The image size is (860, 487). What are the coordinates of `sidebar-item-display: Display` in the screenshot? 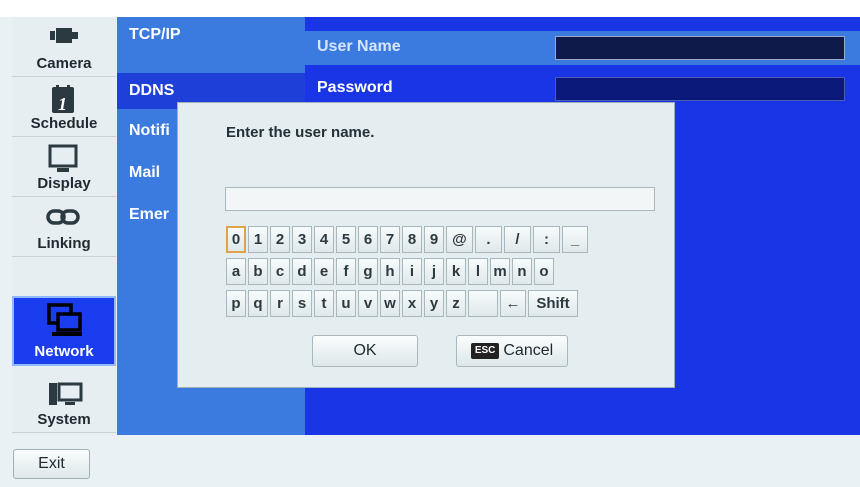 It's located at (64, 167).